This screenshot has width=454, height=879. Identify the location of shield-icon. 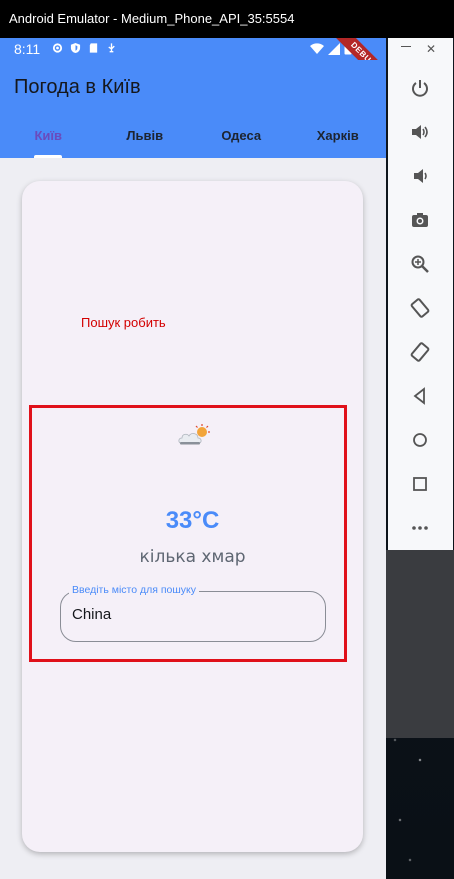
(75, 48).